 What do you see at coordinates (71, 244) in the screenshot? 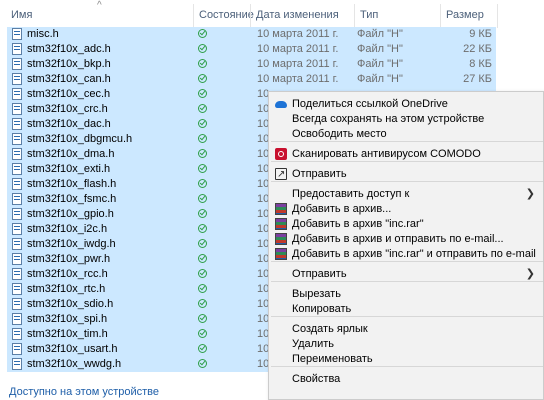
I see `file-name: stm32f10x_iwdg.h` at bounding box center [71, 244].